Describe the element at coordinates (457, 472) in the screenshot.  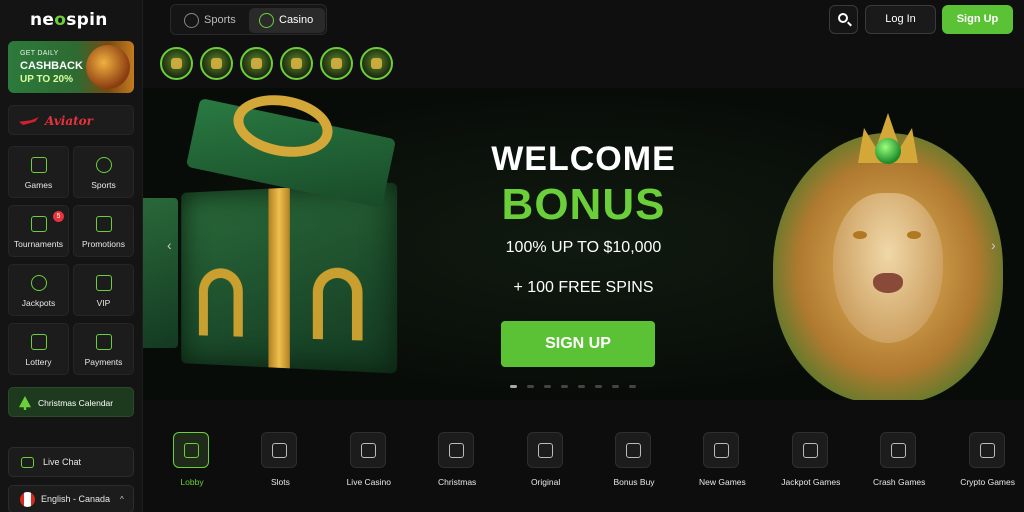
I see `category-christmas: Christmas` at that location.